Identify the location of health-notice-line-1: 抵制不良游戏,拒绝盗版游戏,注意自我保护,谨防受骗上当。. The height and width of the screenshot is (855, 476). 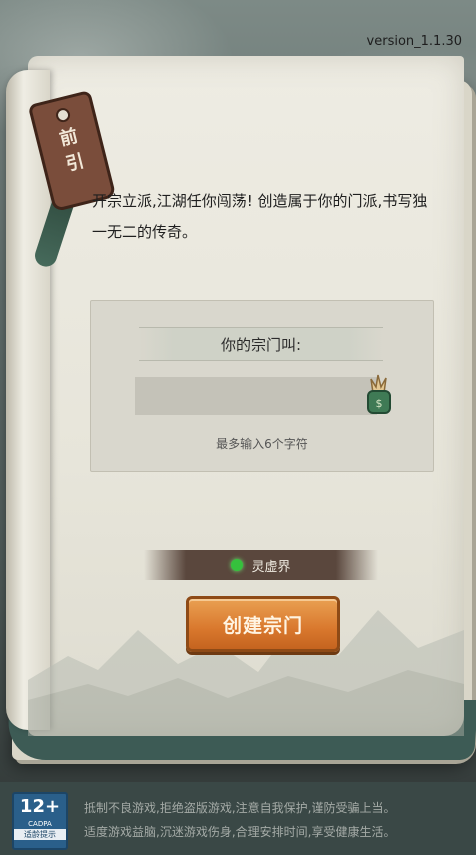
(240, 808).